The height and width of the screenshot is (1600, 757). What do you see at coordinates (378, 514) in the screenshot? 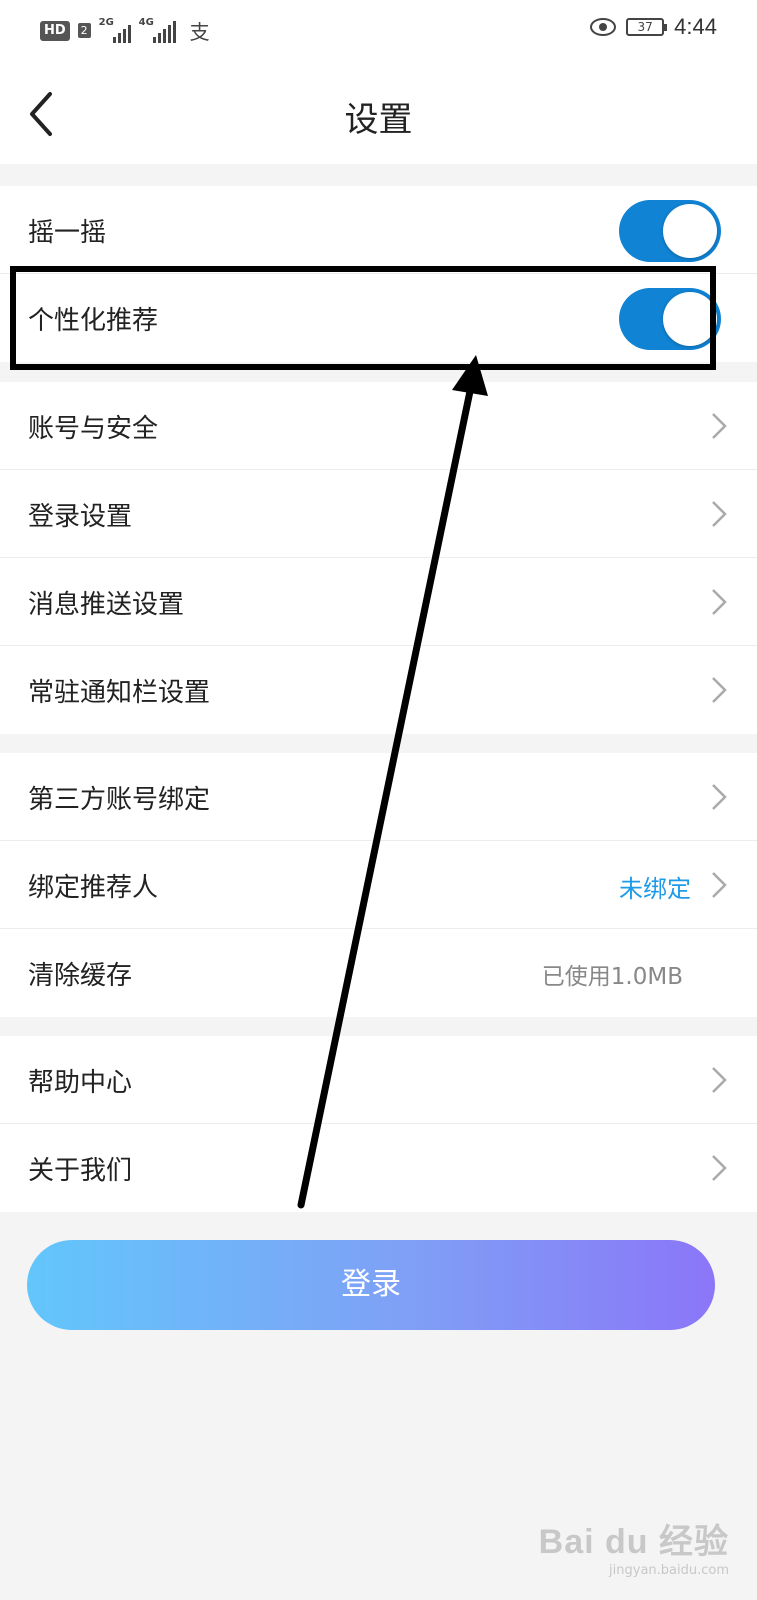
I see `login-settings-row: 登录设置` at bounding box center [378, 514].